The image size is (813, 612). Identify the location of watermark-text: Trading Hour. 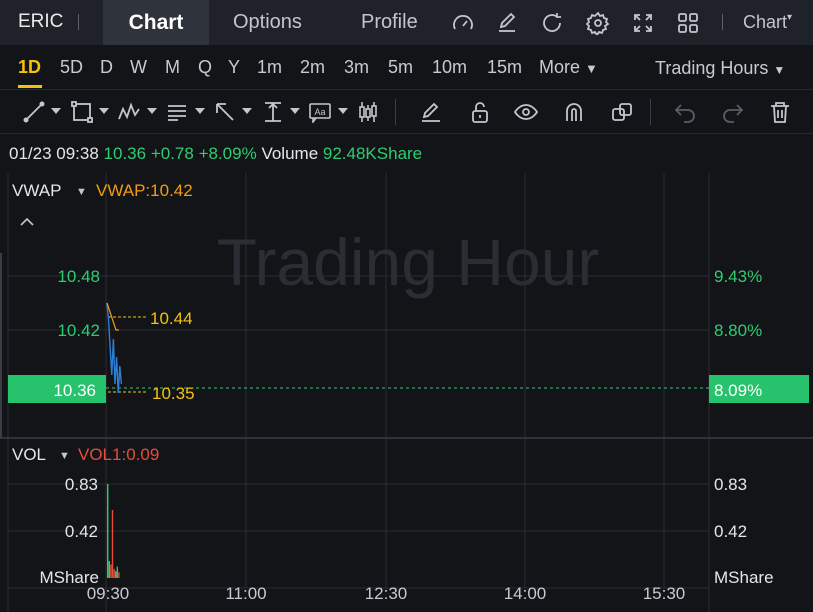
(408, 262).